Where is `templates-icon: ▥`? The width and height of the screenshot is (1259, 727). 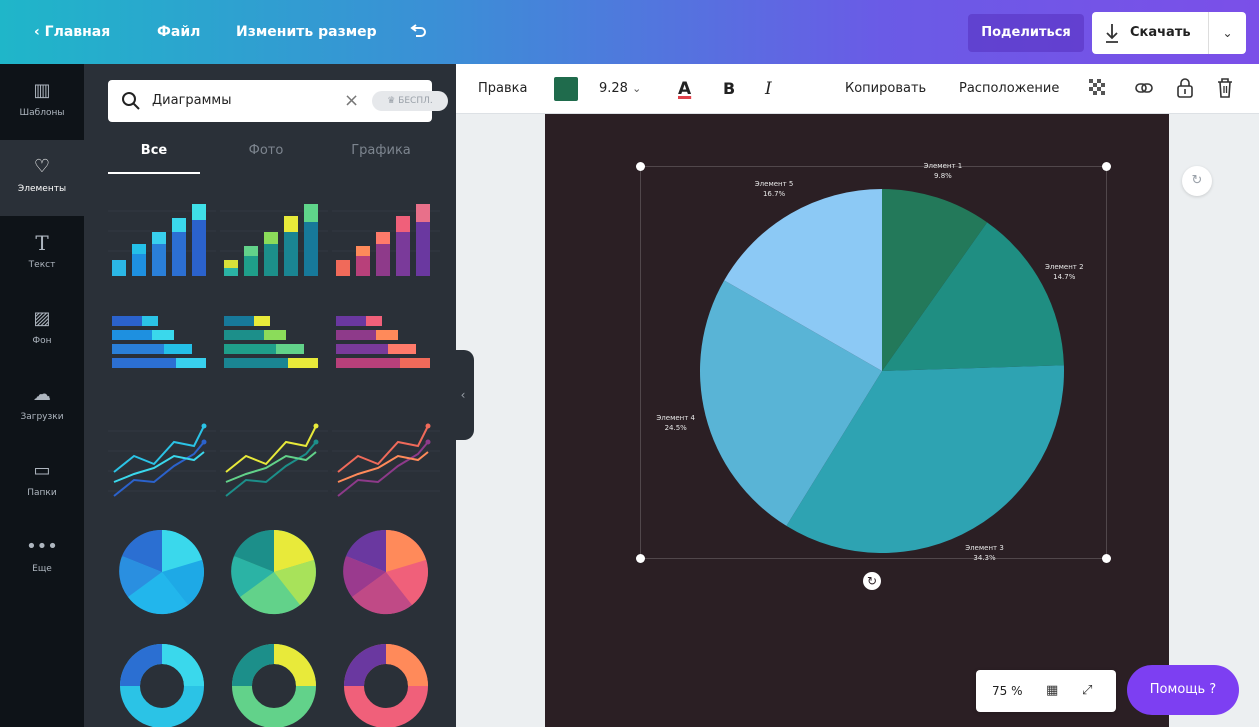
templates-icon: ▥ is located at coordinates (42, 90).